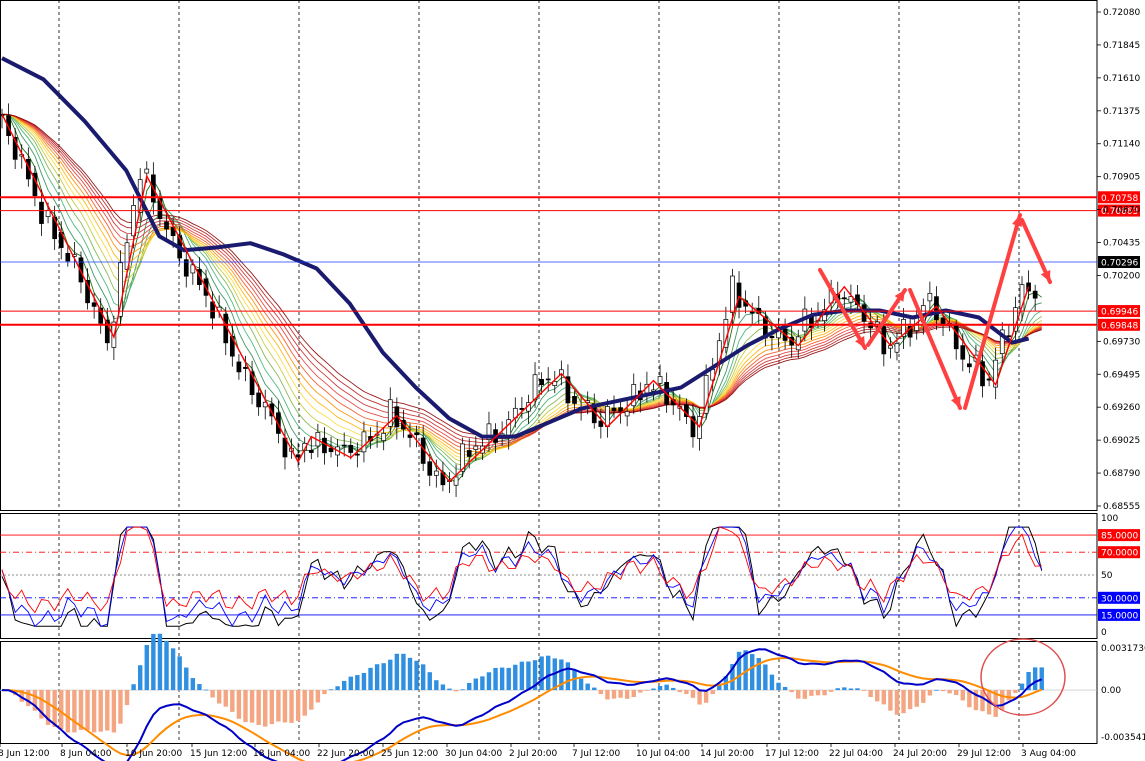 This screenshot has height=761, width=1145. What do you see at coordinates (1121, 375) in the screenshot?
I see `price-tick-label: 0.69495` at bounding box center [1121, 375].